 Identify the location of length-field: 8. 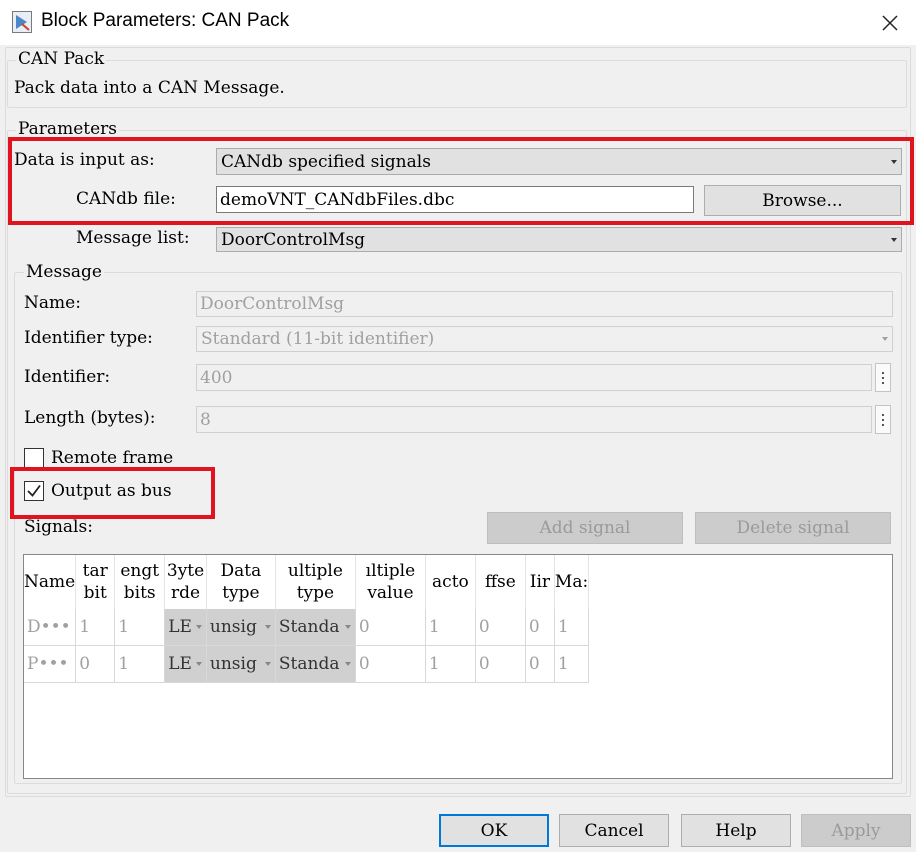
(534, 419).